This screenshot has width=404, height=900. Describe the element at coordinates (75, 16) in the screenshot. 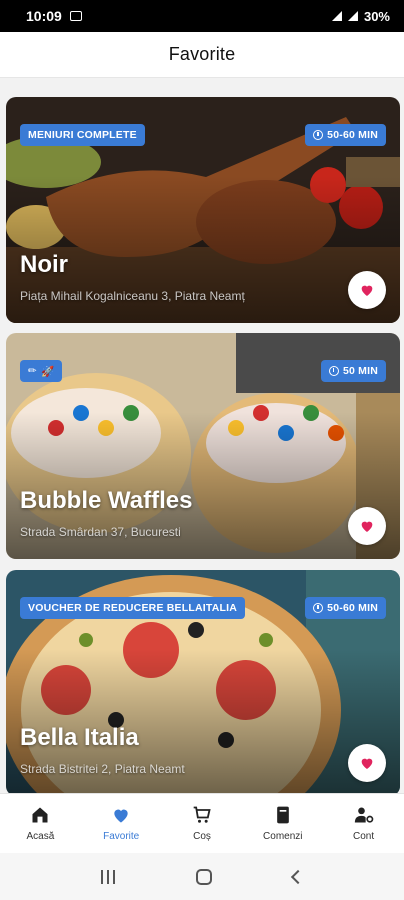

I see `gallery-icon` at that location.